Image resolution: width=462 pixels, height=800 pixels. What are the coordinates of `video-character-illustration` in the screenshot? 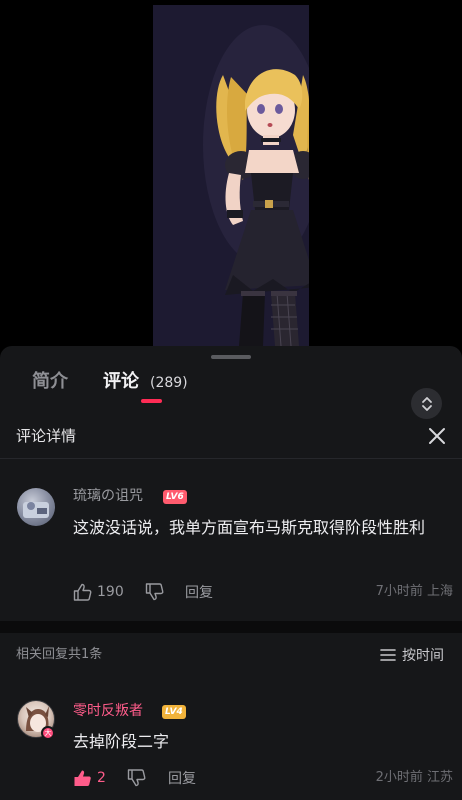 It's located at (231, 175).